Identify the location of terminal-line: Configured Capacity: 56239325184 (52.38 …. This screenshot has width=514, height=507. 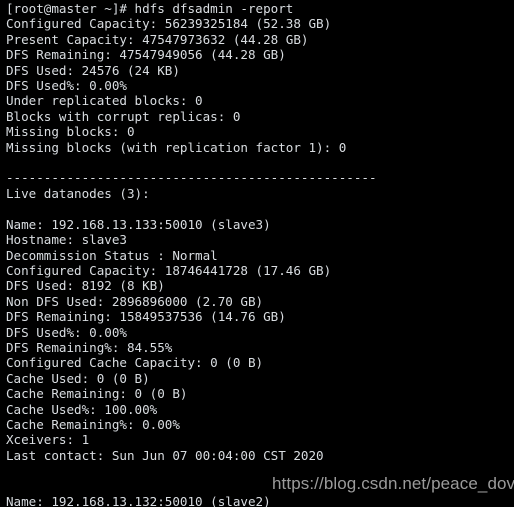
(169, 24).